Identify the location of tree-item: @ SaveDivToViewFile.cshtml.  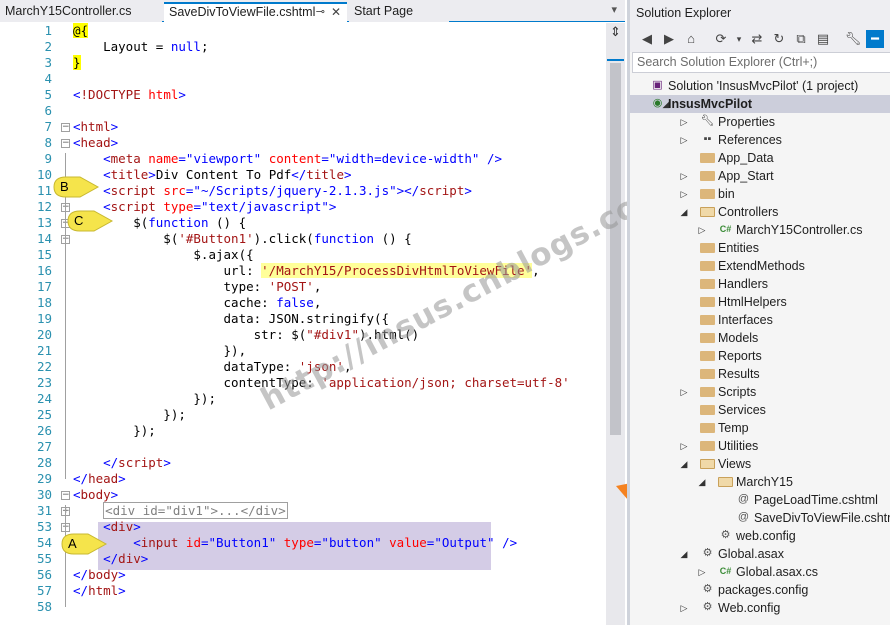
(760, 518).